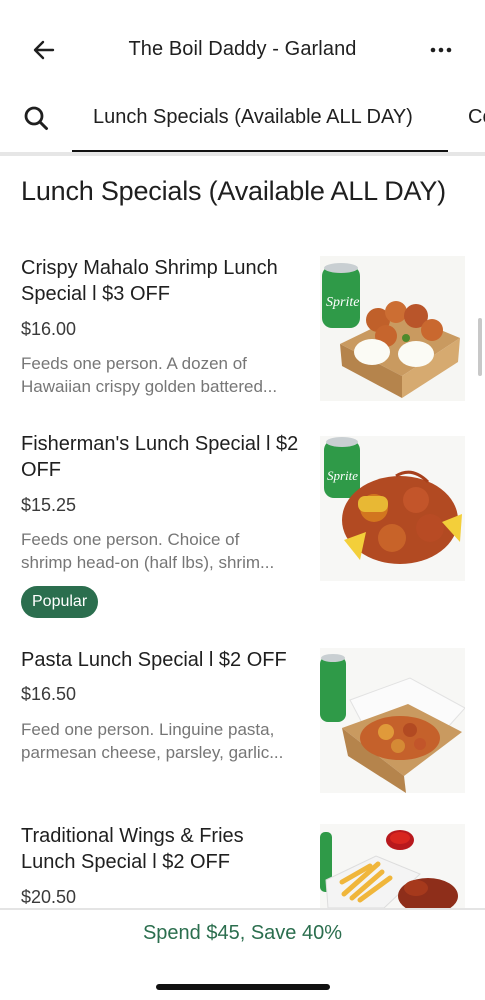  What do you see at coordinates (60, 602) in the screenshot?
I see `popular-badge: Popular` at bounding box center [60, 602].